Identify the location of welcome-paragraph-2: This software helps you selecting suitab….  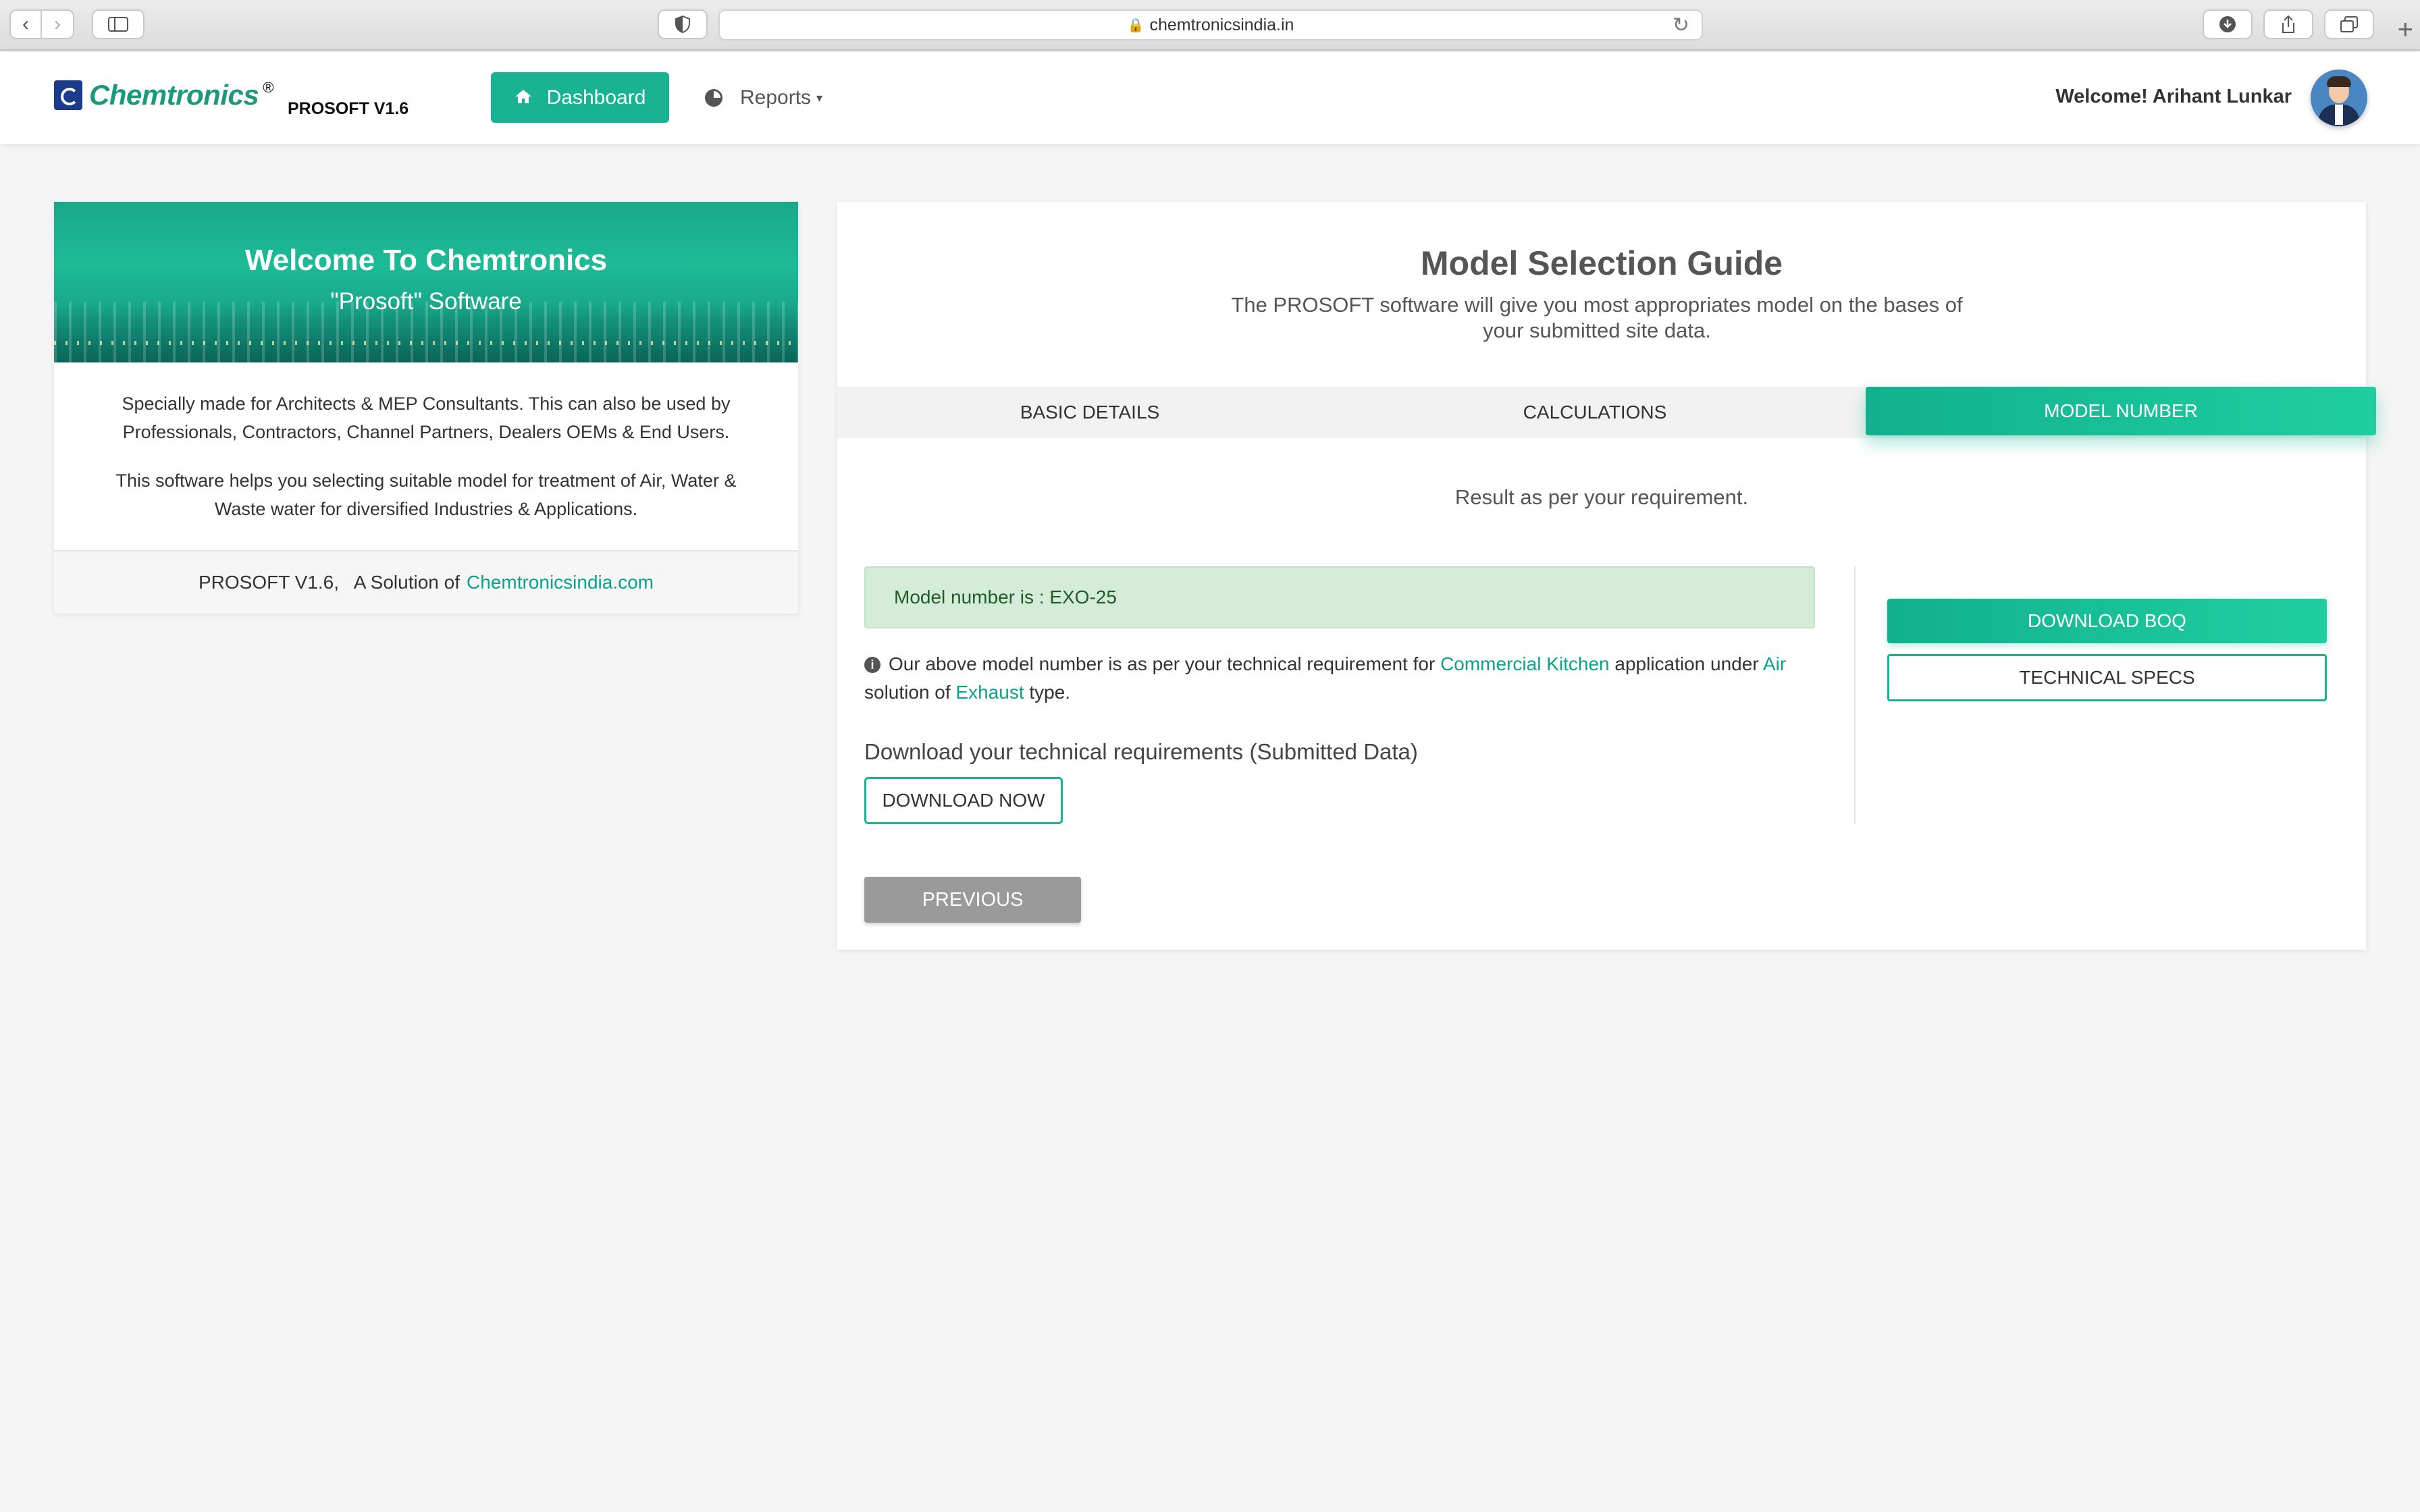
(426, 494).